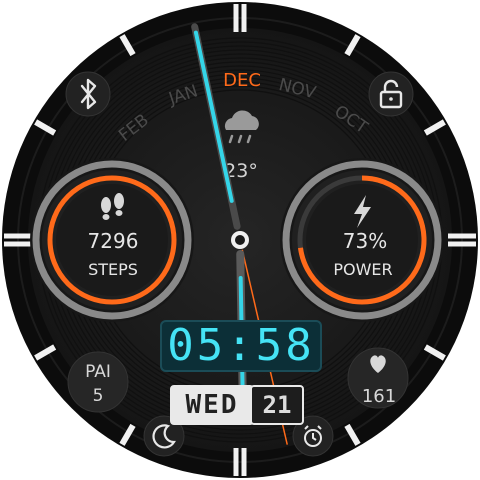  What do you see at coordinates (379, 396) in the screenshot?
I see `heart-rate-value: 161` at bounding box center [379, 396].